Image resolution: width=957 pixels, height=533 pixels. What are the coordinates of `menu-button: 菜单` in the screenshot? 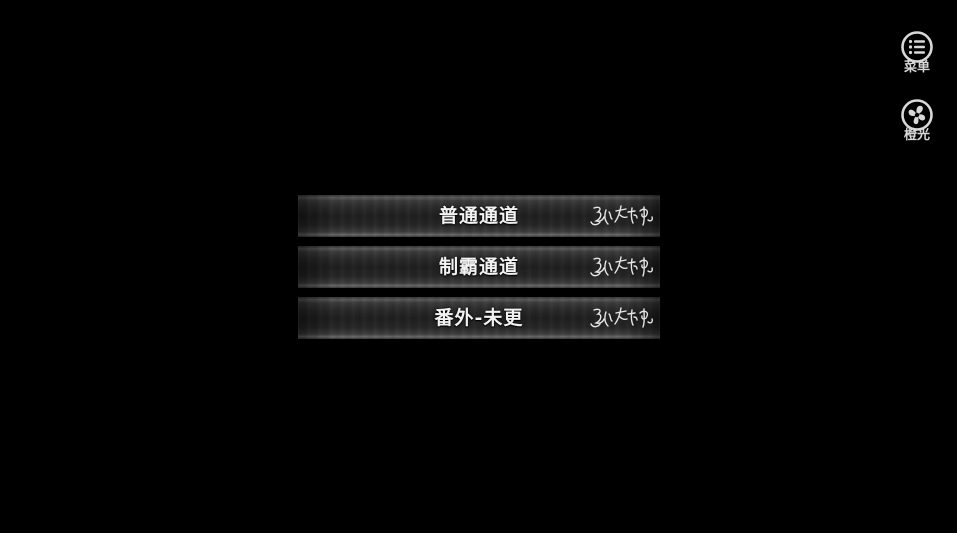 It's located at (917, 58).